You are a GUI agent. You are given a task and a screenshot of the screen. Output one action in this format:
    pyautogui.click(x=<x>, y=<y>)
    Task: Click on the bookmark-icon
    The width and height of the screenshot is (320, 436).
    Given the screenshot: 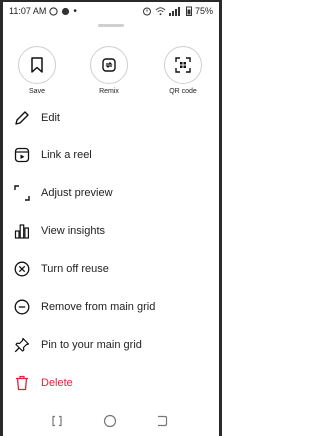 What is the action you would take?
    pyautogui.click(x=37, y=65)
    